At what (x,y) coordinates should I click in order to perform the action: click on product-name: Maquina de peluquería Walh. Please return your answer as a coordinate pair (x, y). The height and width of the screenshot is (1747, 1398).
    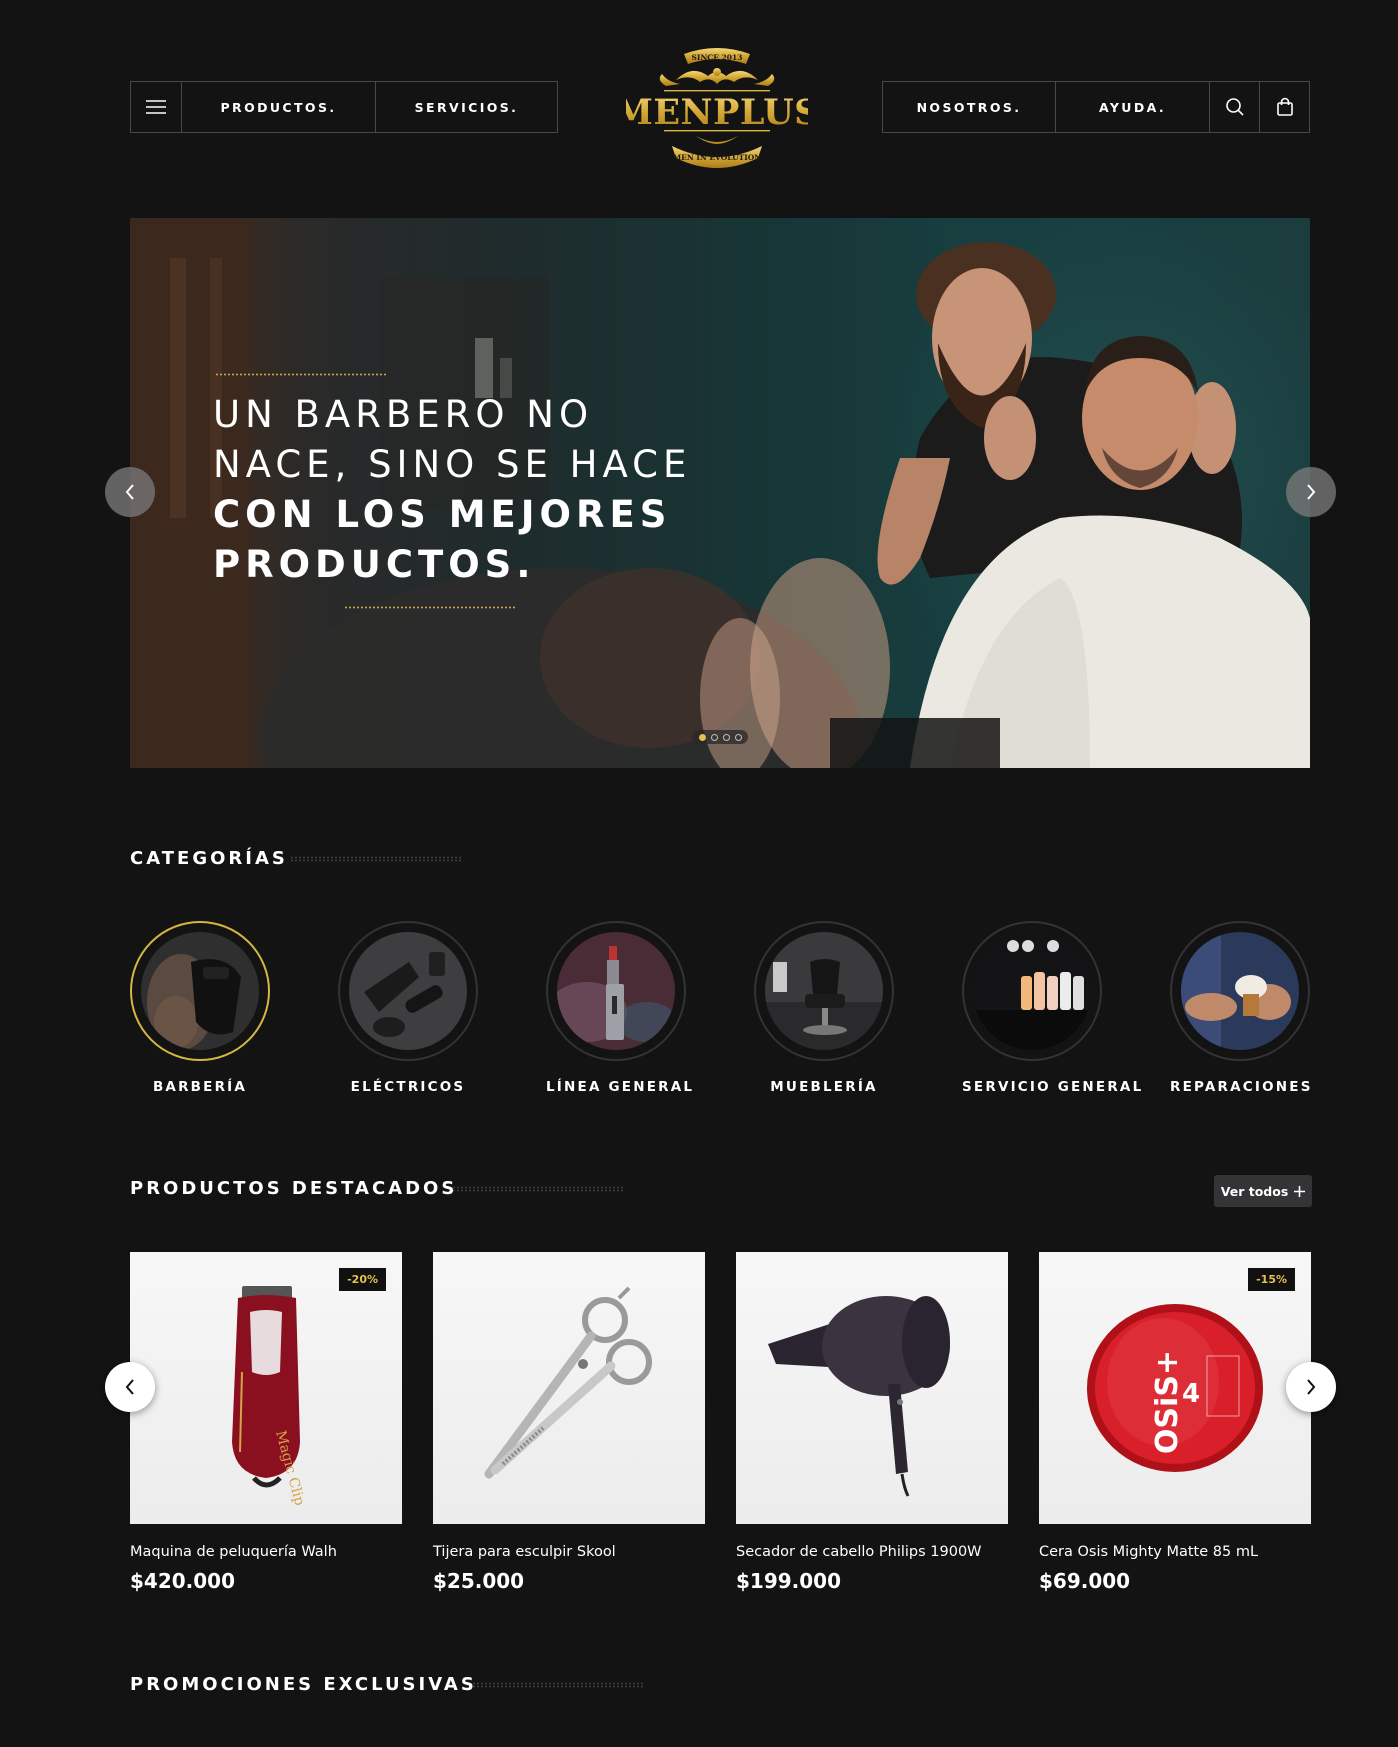
    Looking at the image, I should click on (266, 1552).